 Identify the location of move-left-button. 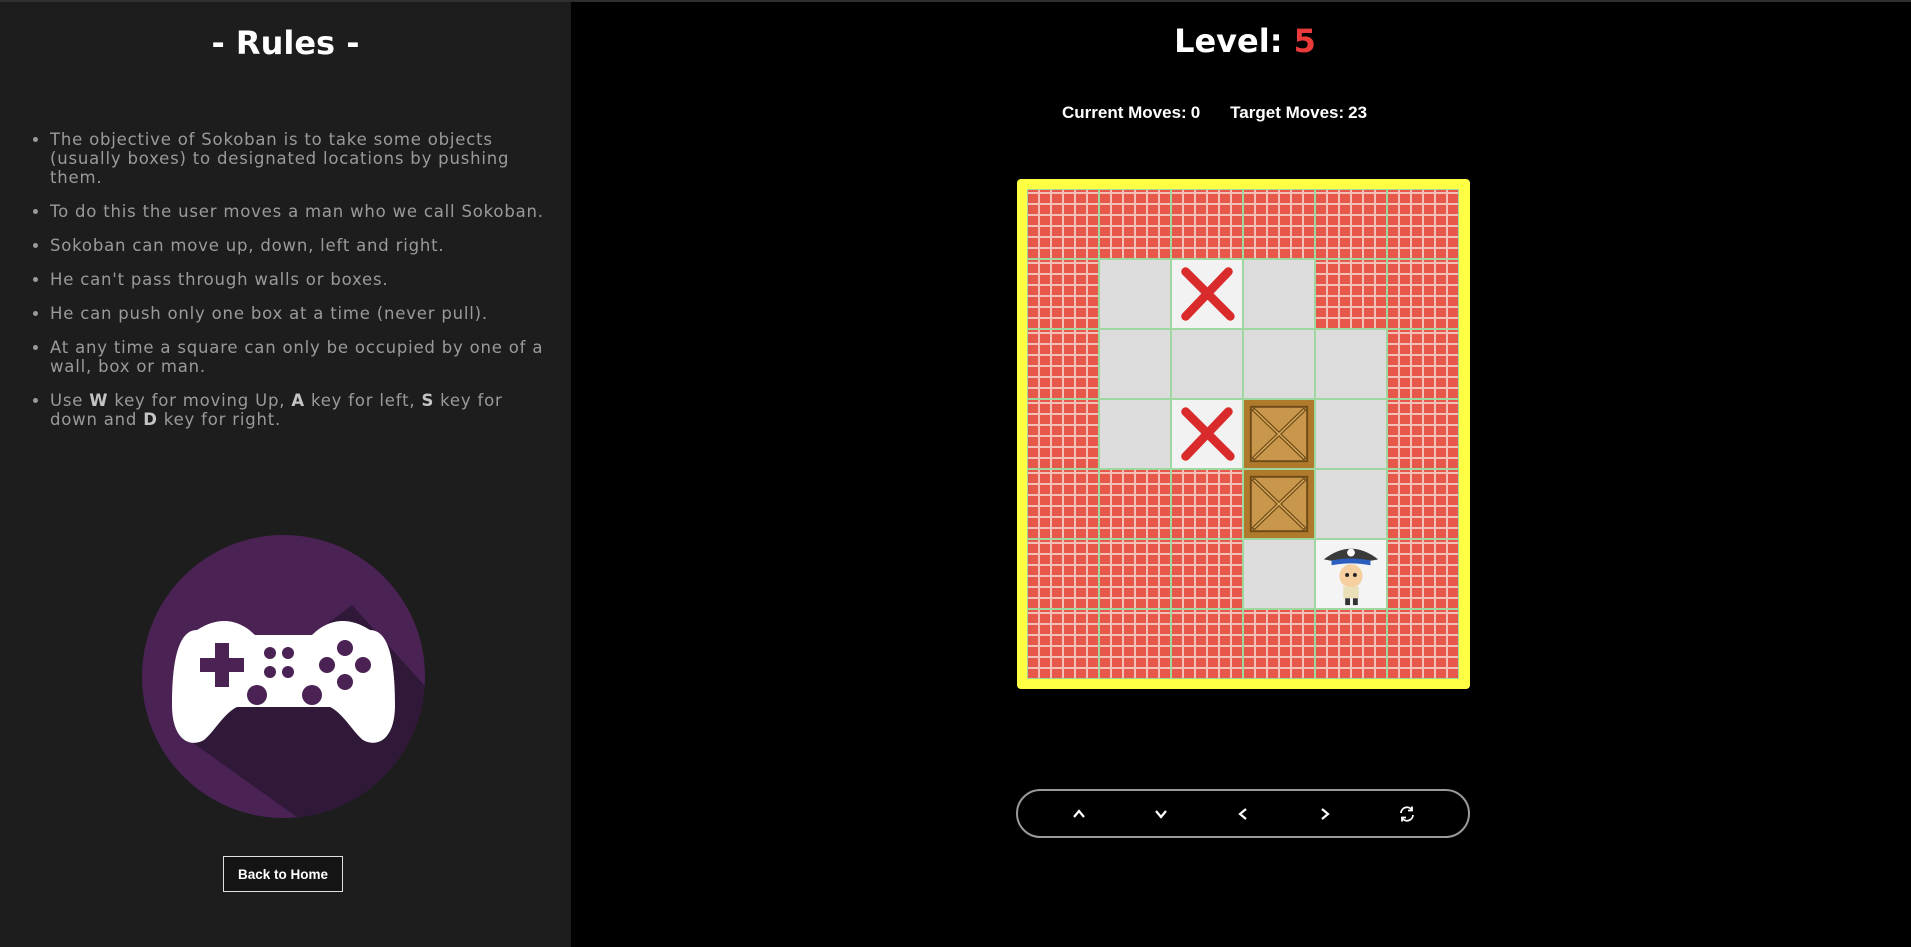
(1243, 814).